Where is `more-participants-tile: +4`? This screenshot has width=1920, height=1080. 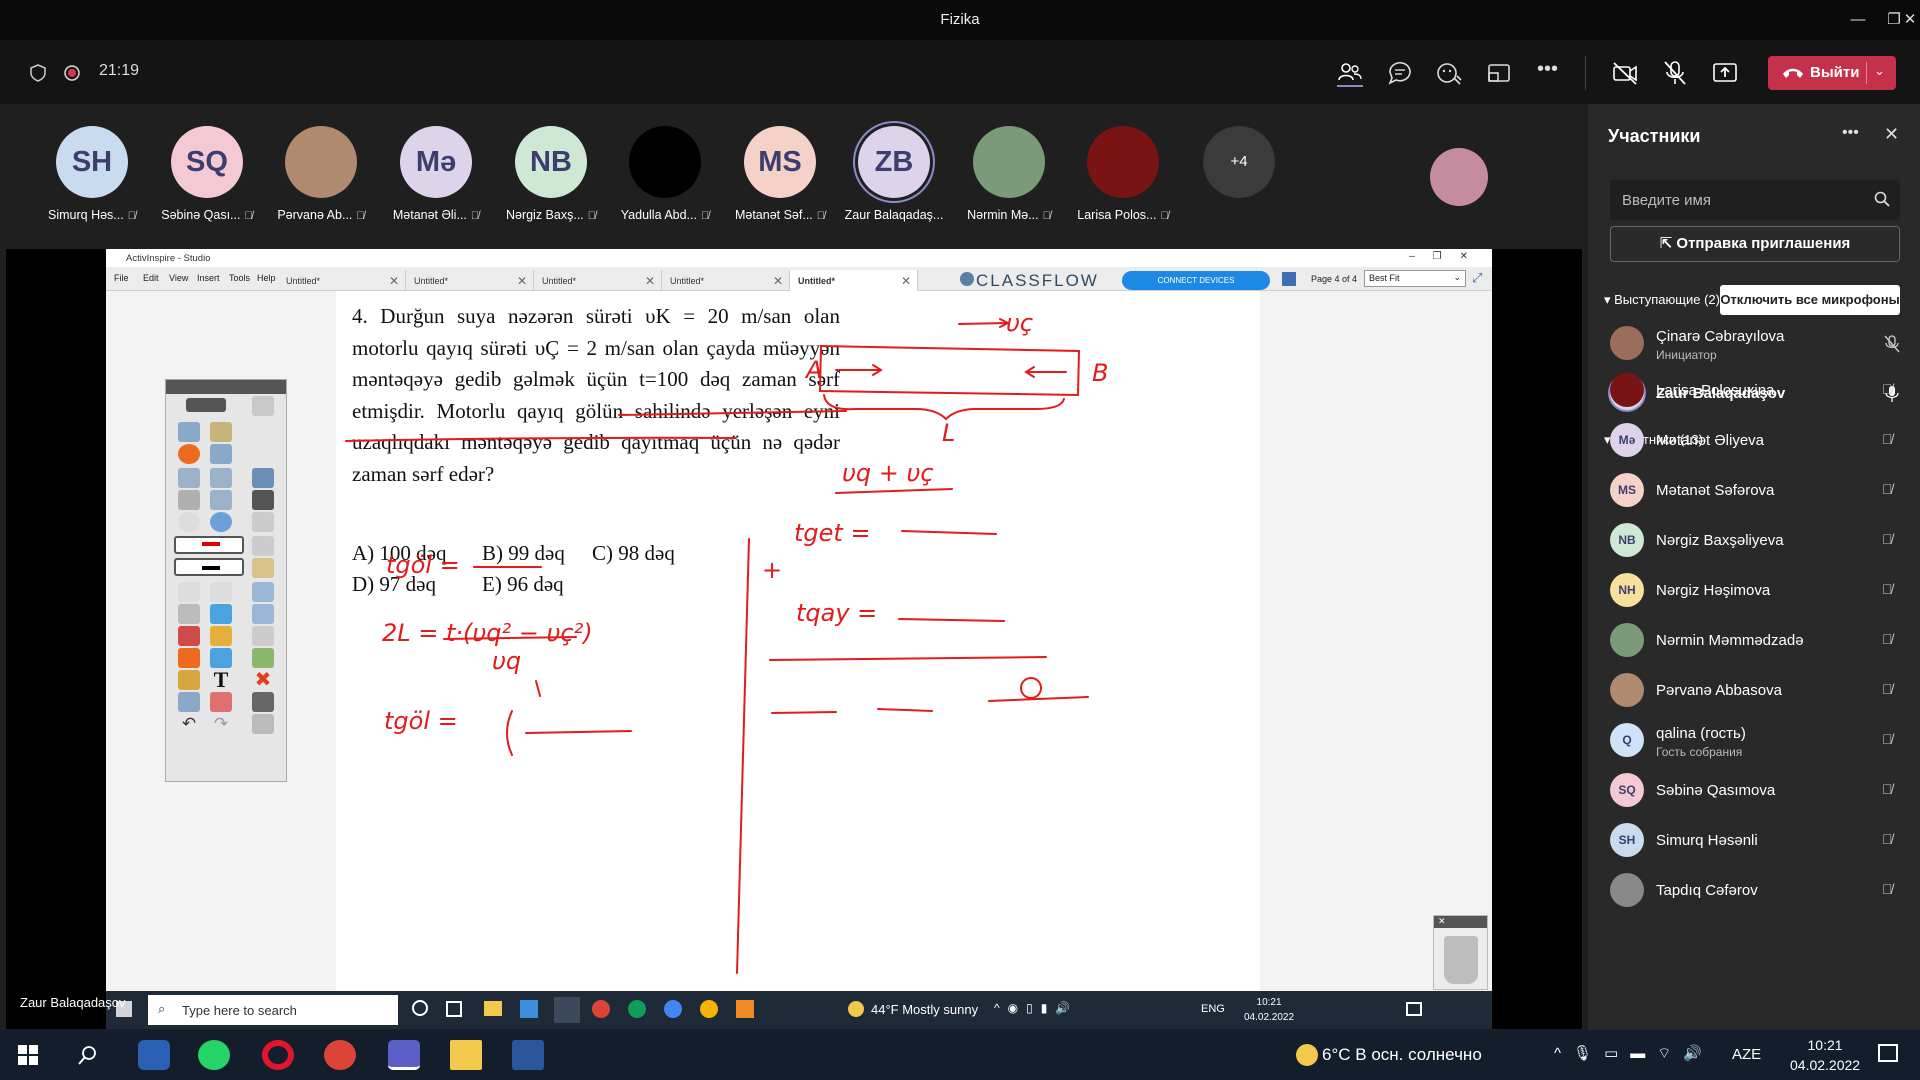 more-participants-tile: +4 is located at coordinates (1239, 162).